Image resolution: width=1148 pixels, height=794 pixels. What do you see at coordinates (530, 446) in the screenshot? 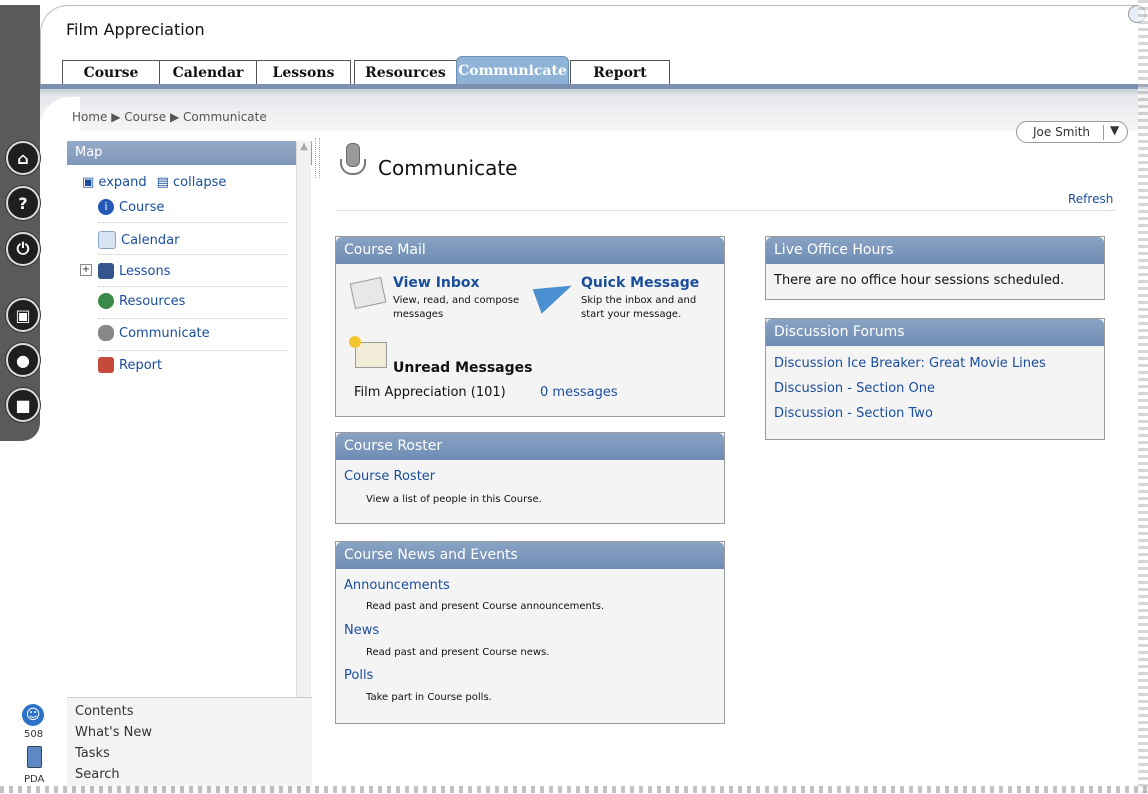
I see `course-roster-header: Course Roster` at bounding box center [530, 446].